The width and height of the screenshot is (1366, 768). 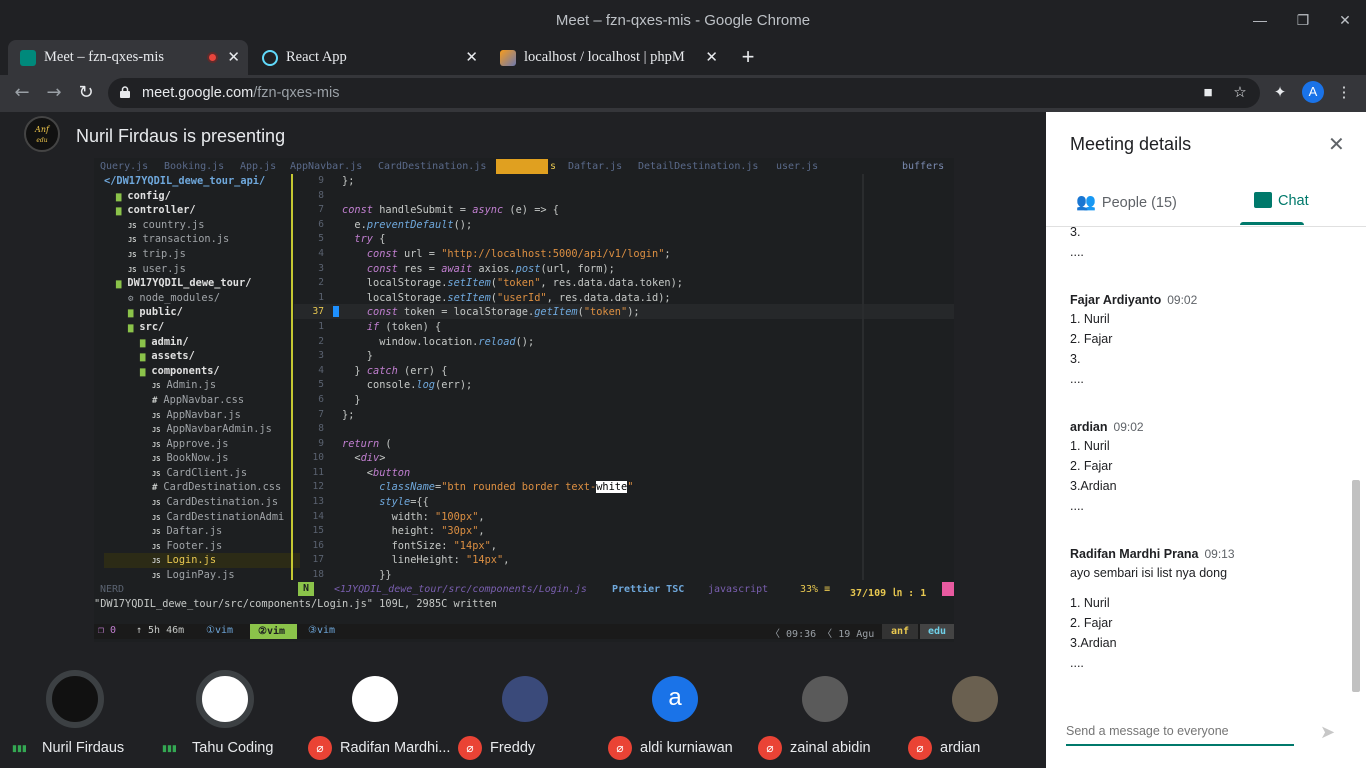 I want to click on restore-icon: ❐, so click(x=1303, y=20).